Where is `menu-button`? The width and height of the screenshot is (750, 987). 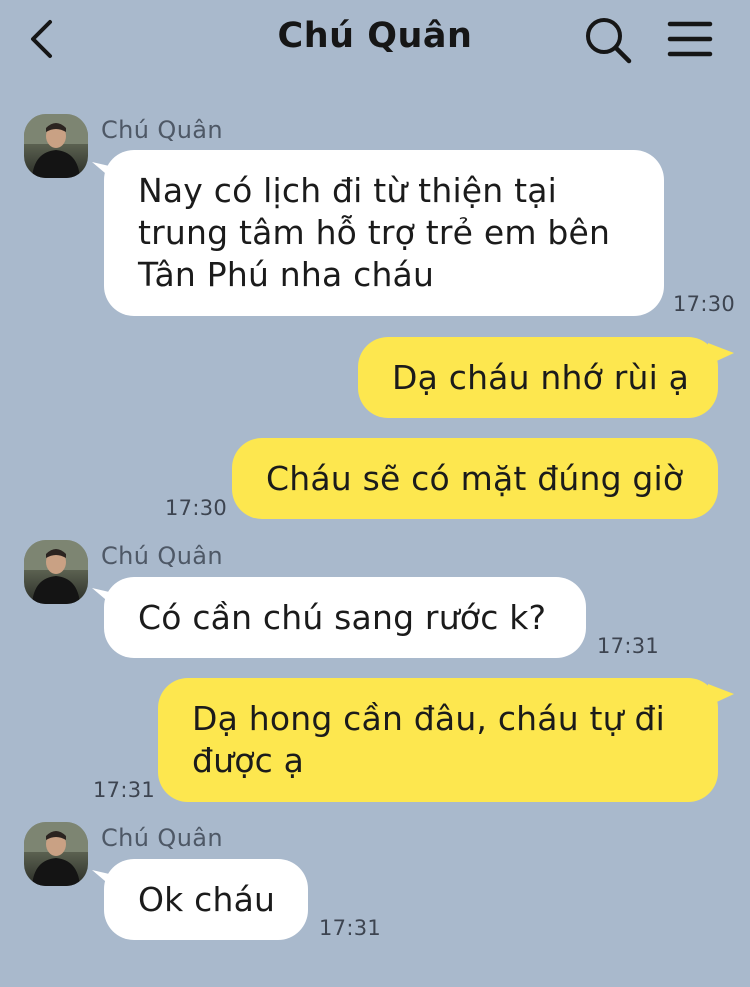 menu-button is located at coordinates (690, 39).